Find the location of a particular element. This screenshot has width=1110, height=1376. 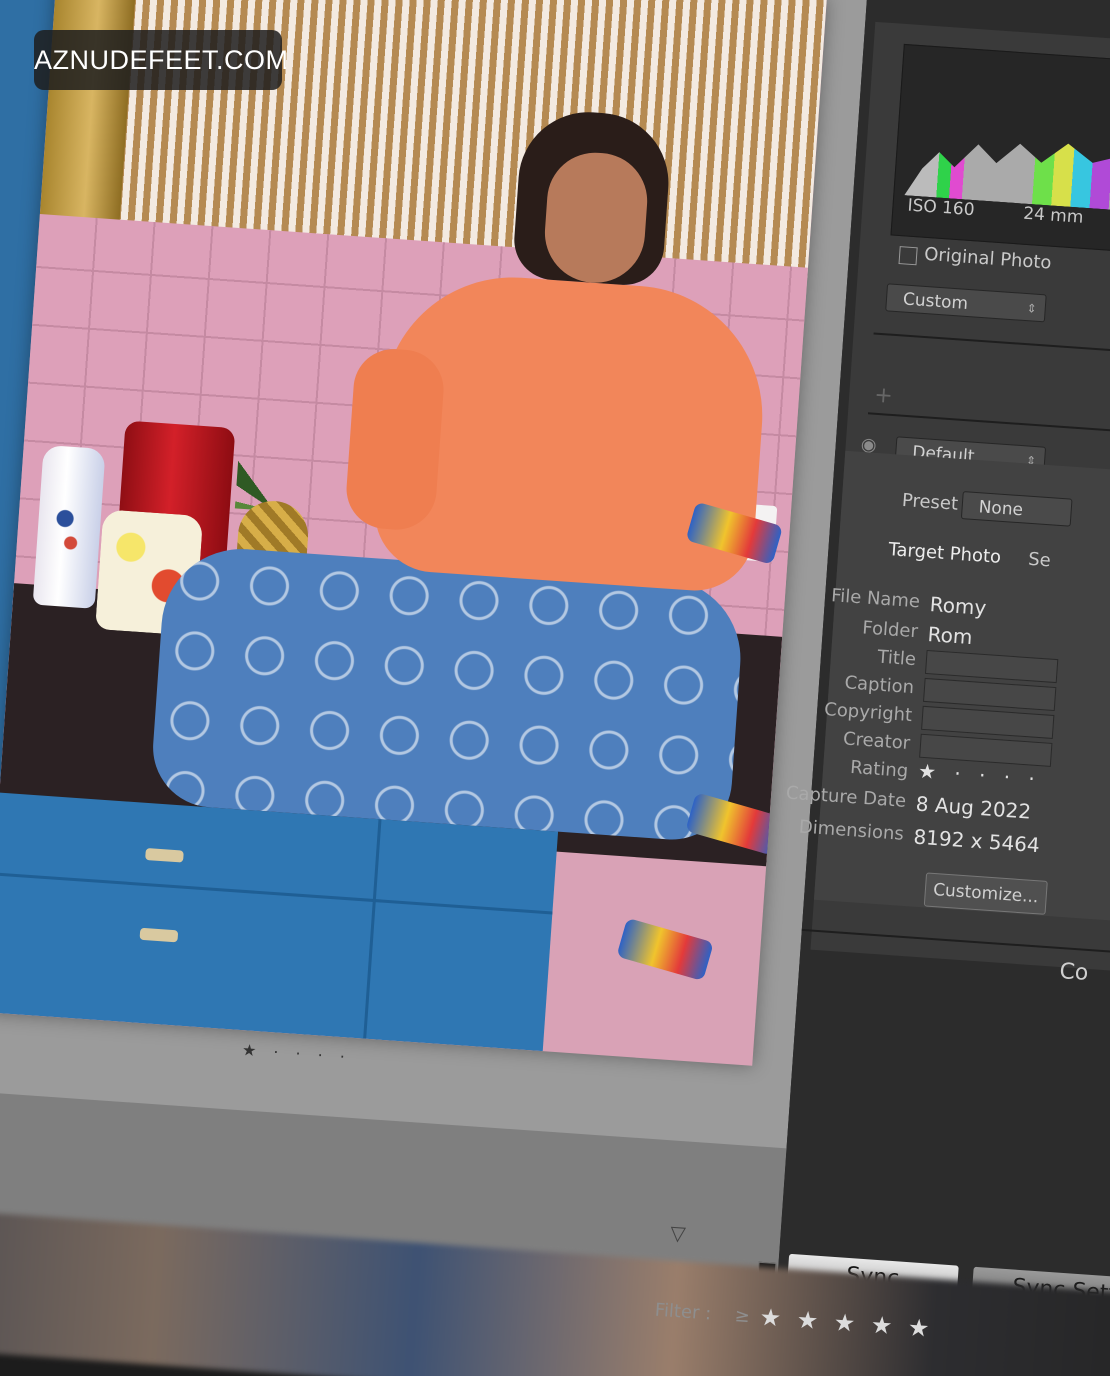

smiley-jeans is located at coordinates (447, 693).